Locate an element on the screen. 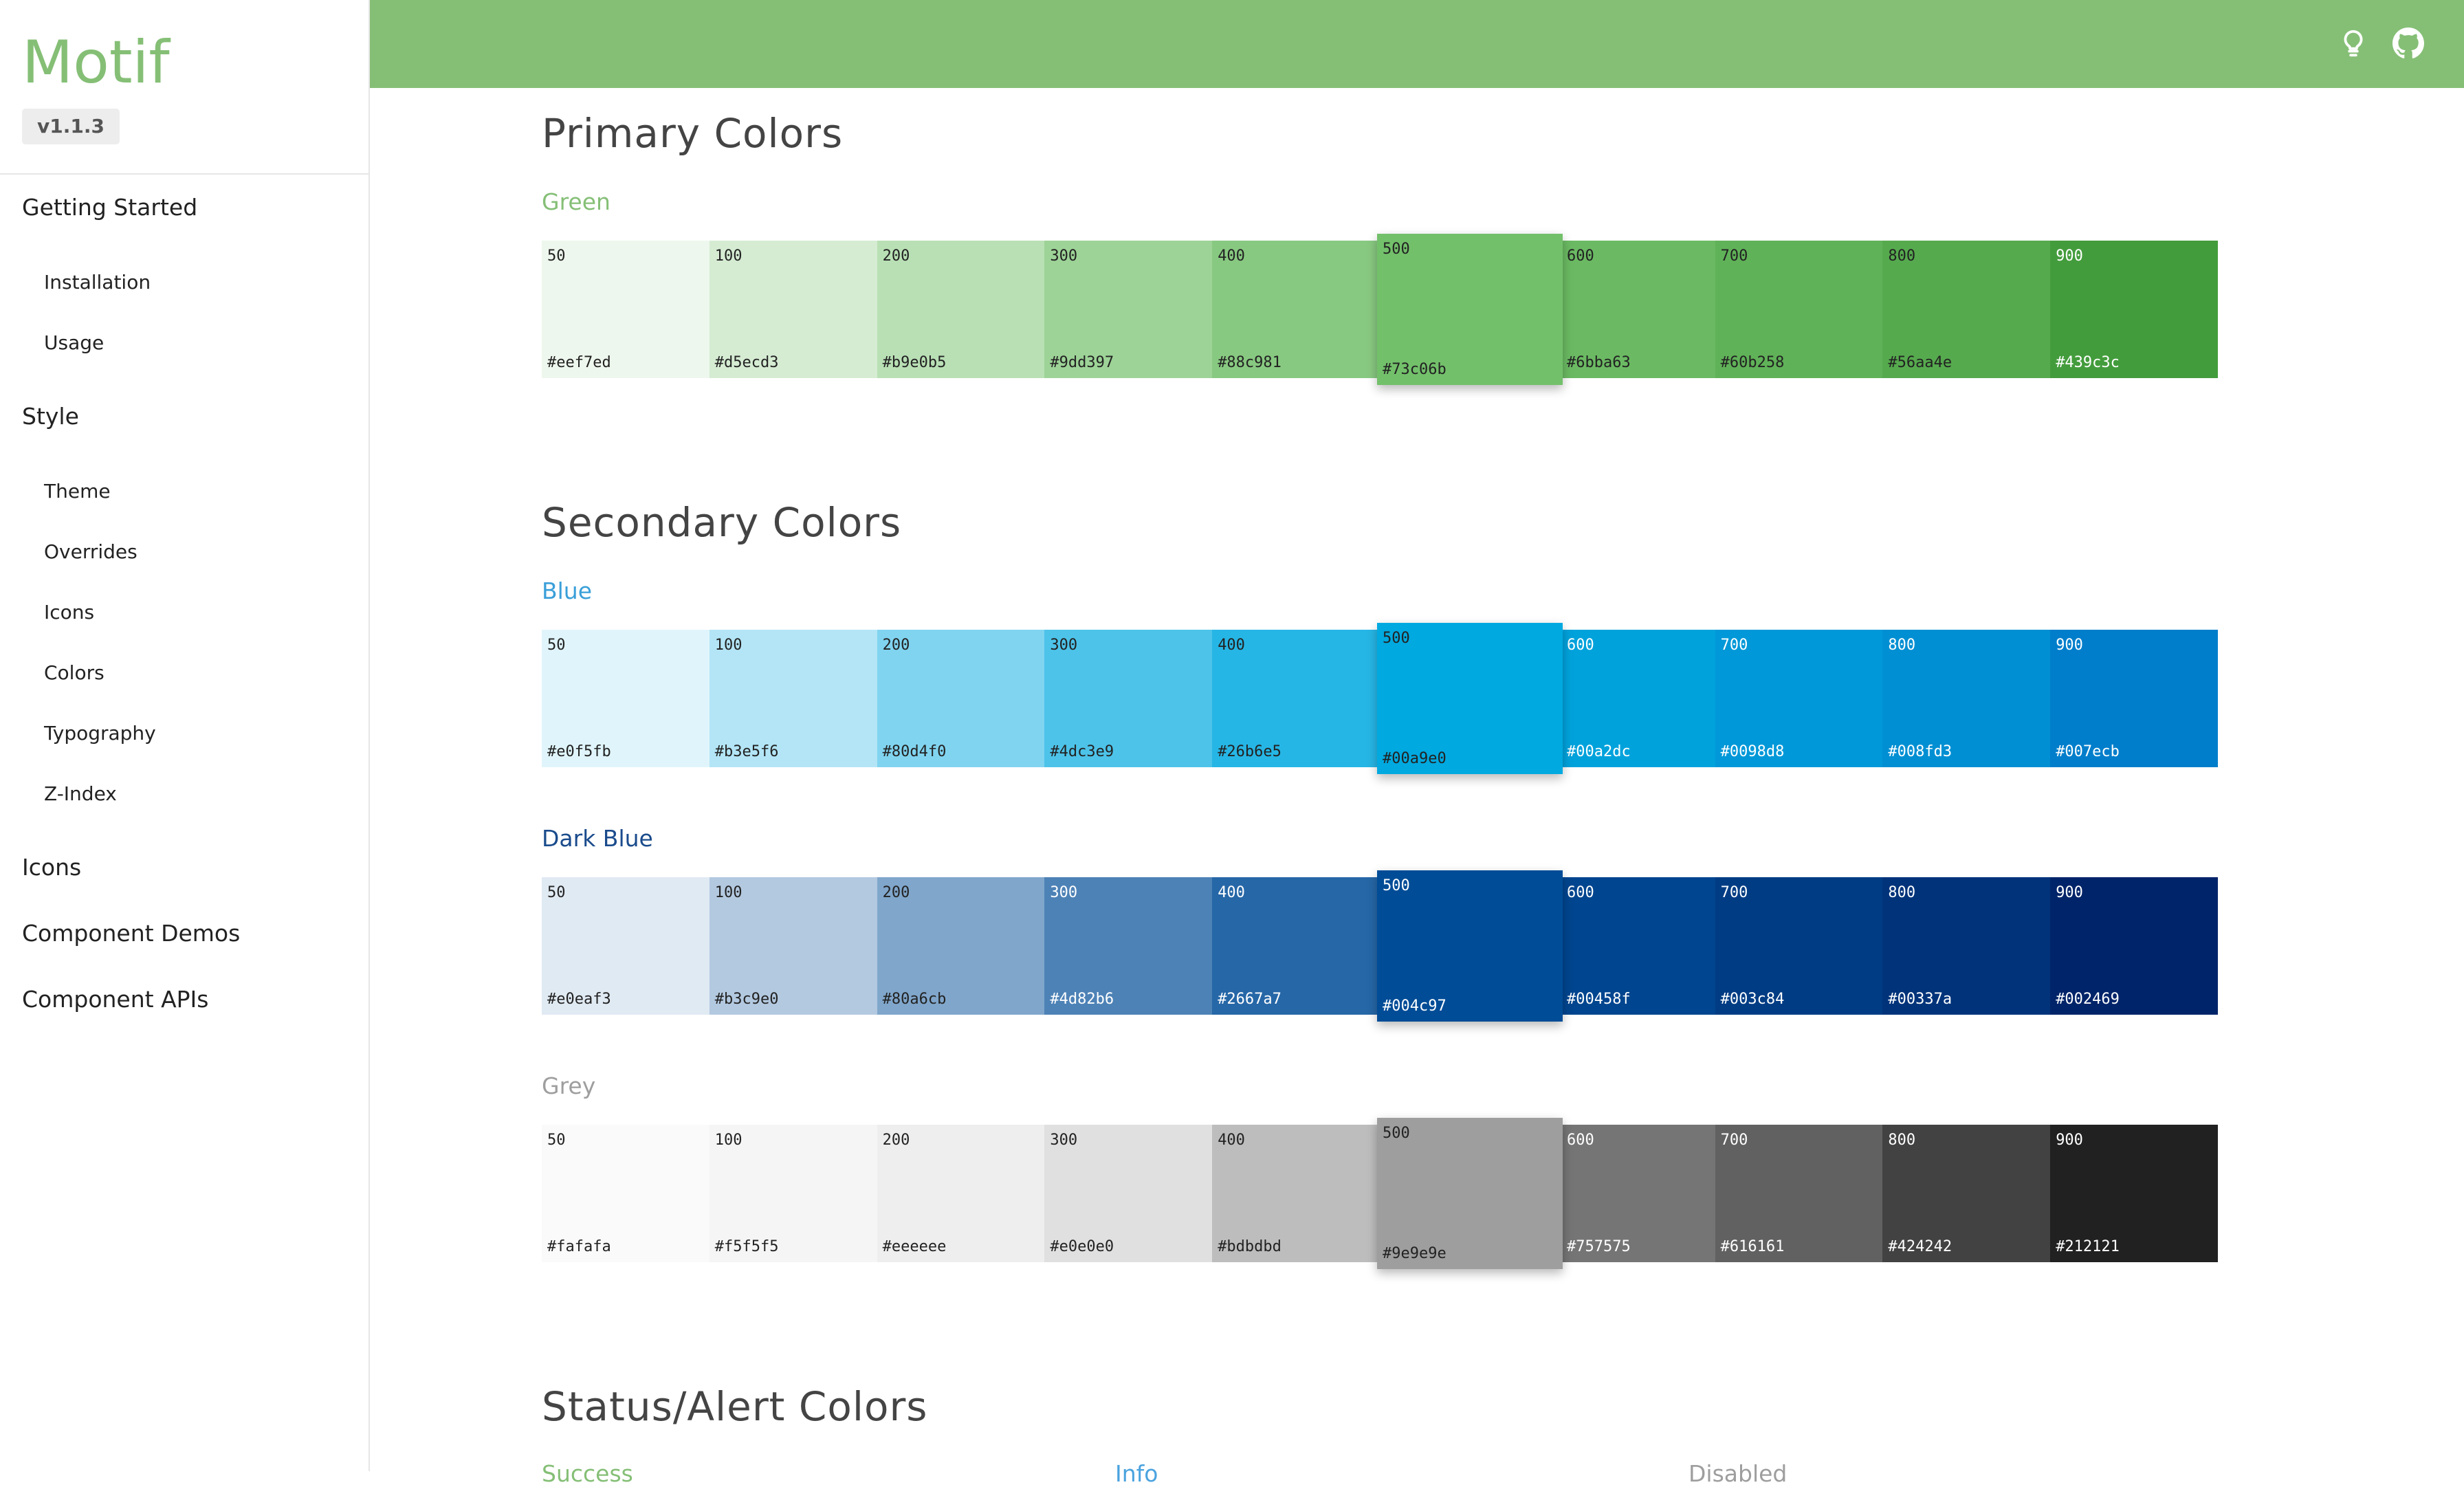  status-label-info: Info is located at coordinates (1136, 1473).